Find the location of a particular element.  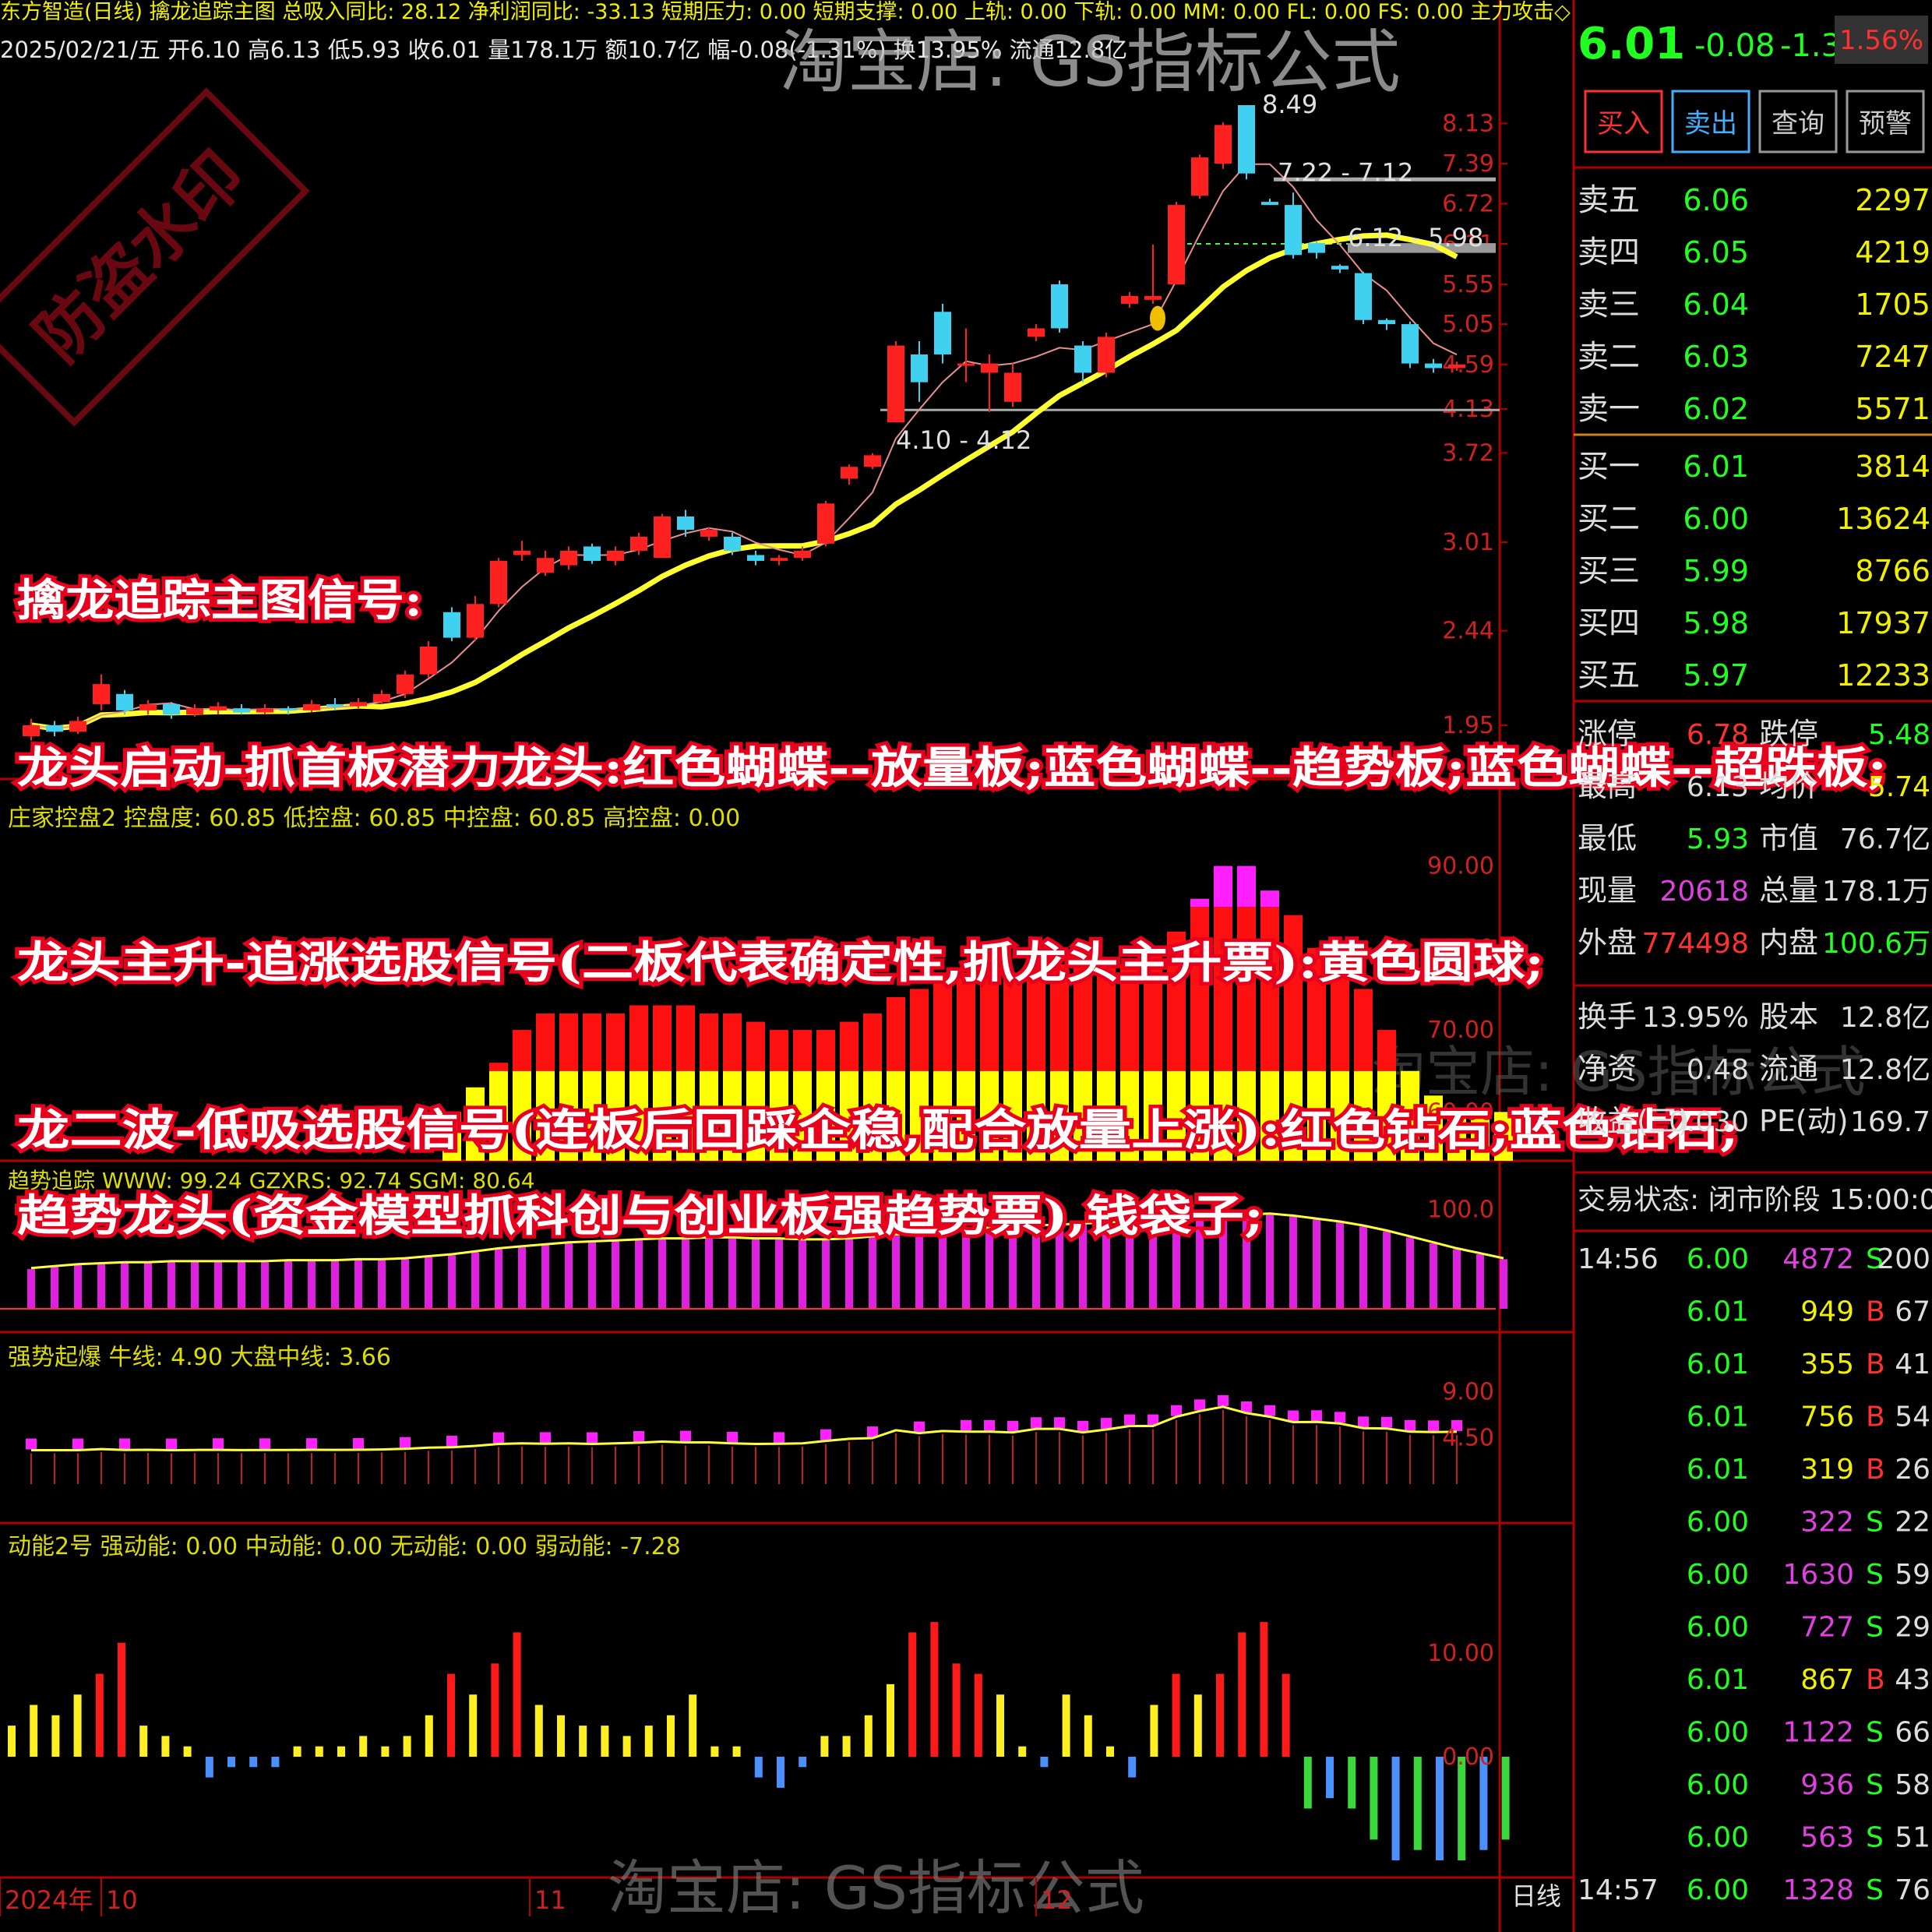

strong-y-tick-label: 4.50 is located at coordinates (1468, 1438).